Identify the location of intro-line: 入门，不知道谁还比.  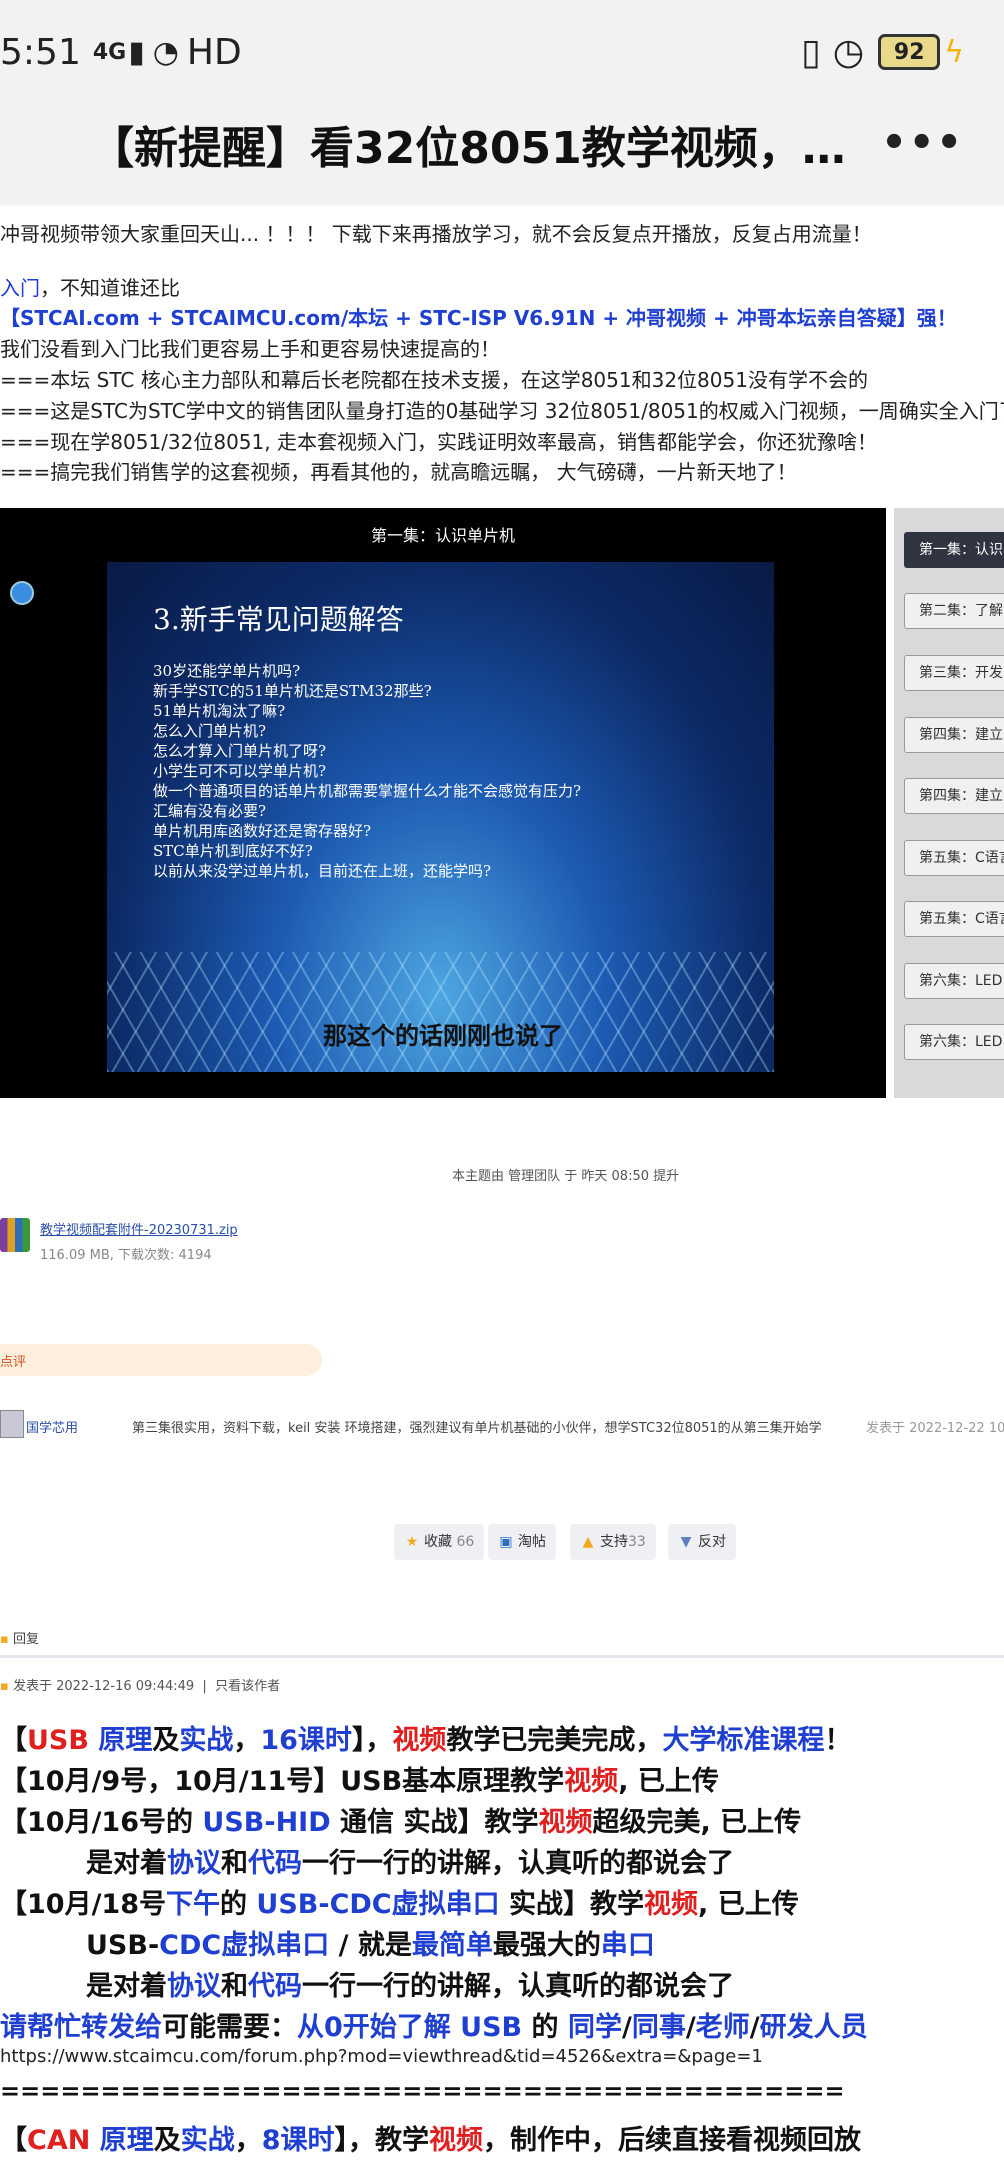
(90, 288).